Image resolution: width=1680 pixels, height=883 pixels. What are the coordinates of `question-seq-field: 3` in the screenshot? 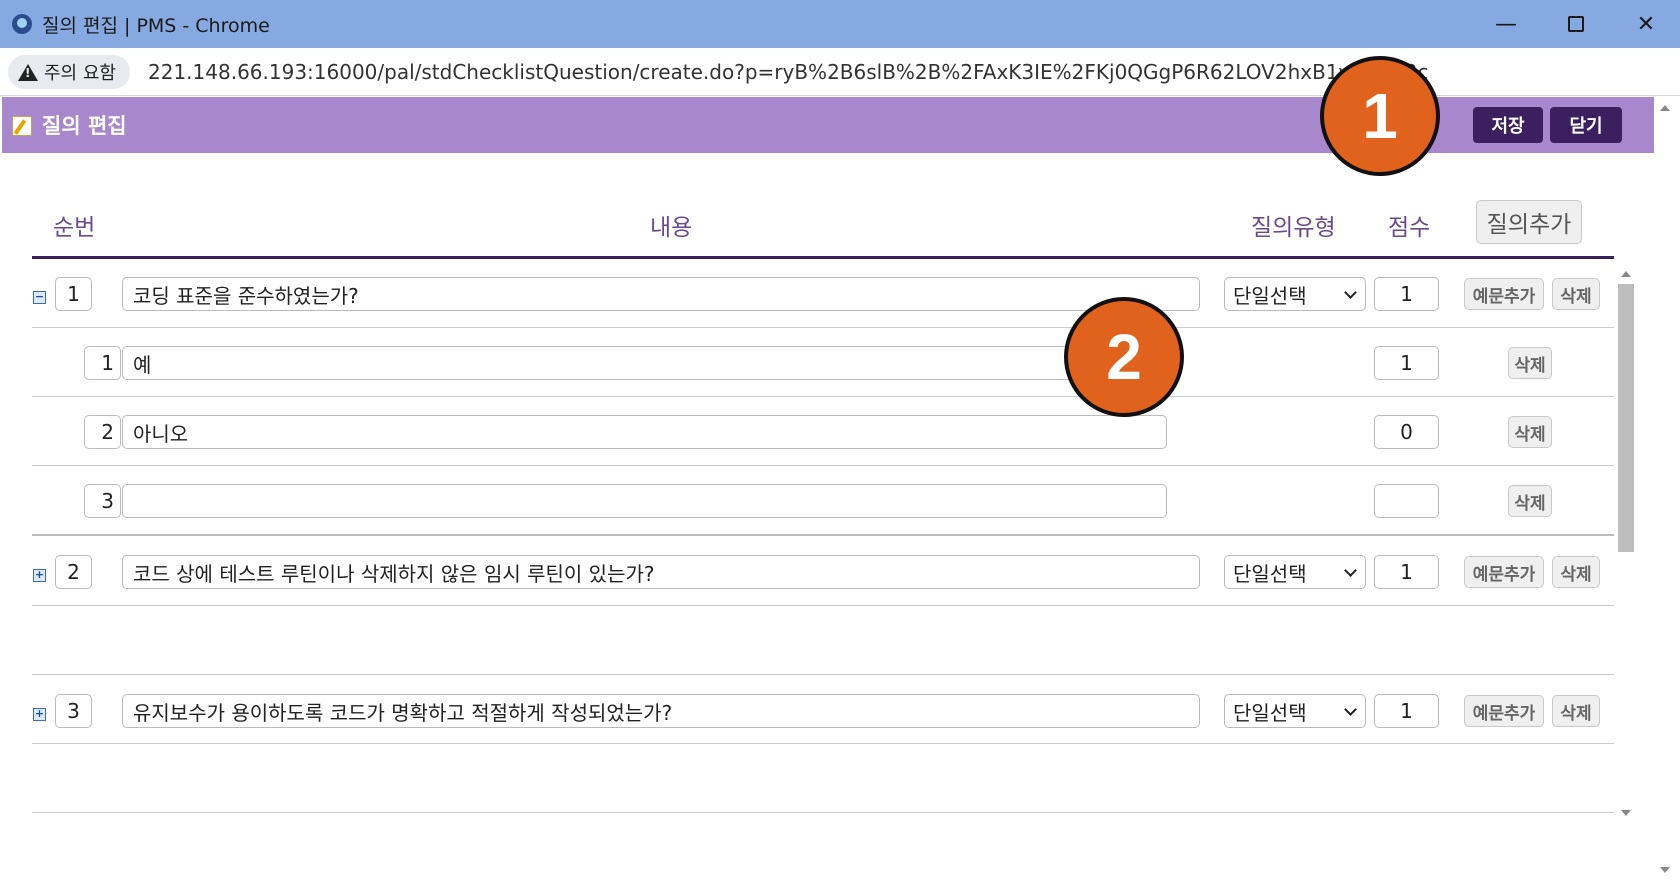 It's located at (73, 711).